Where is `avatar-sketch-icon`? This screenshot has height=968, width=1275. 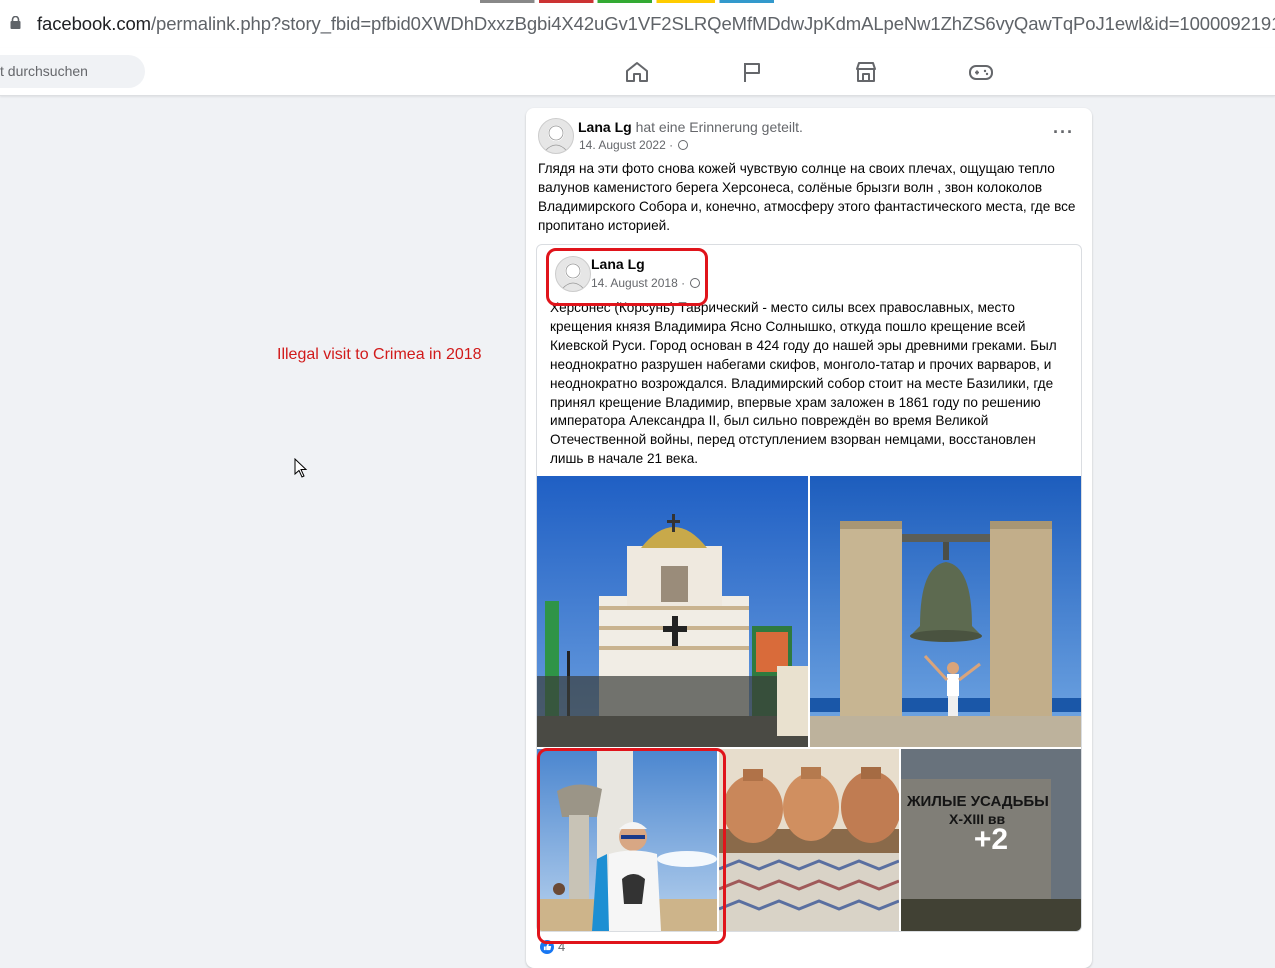 avatar-sketch-icon is located at coordinates (556, 138).